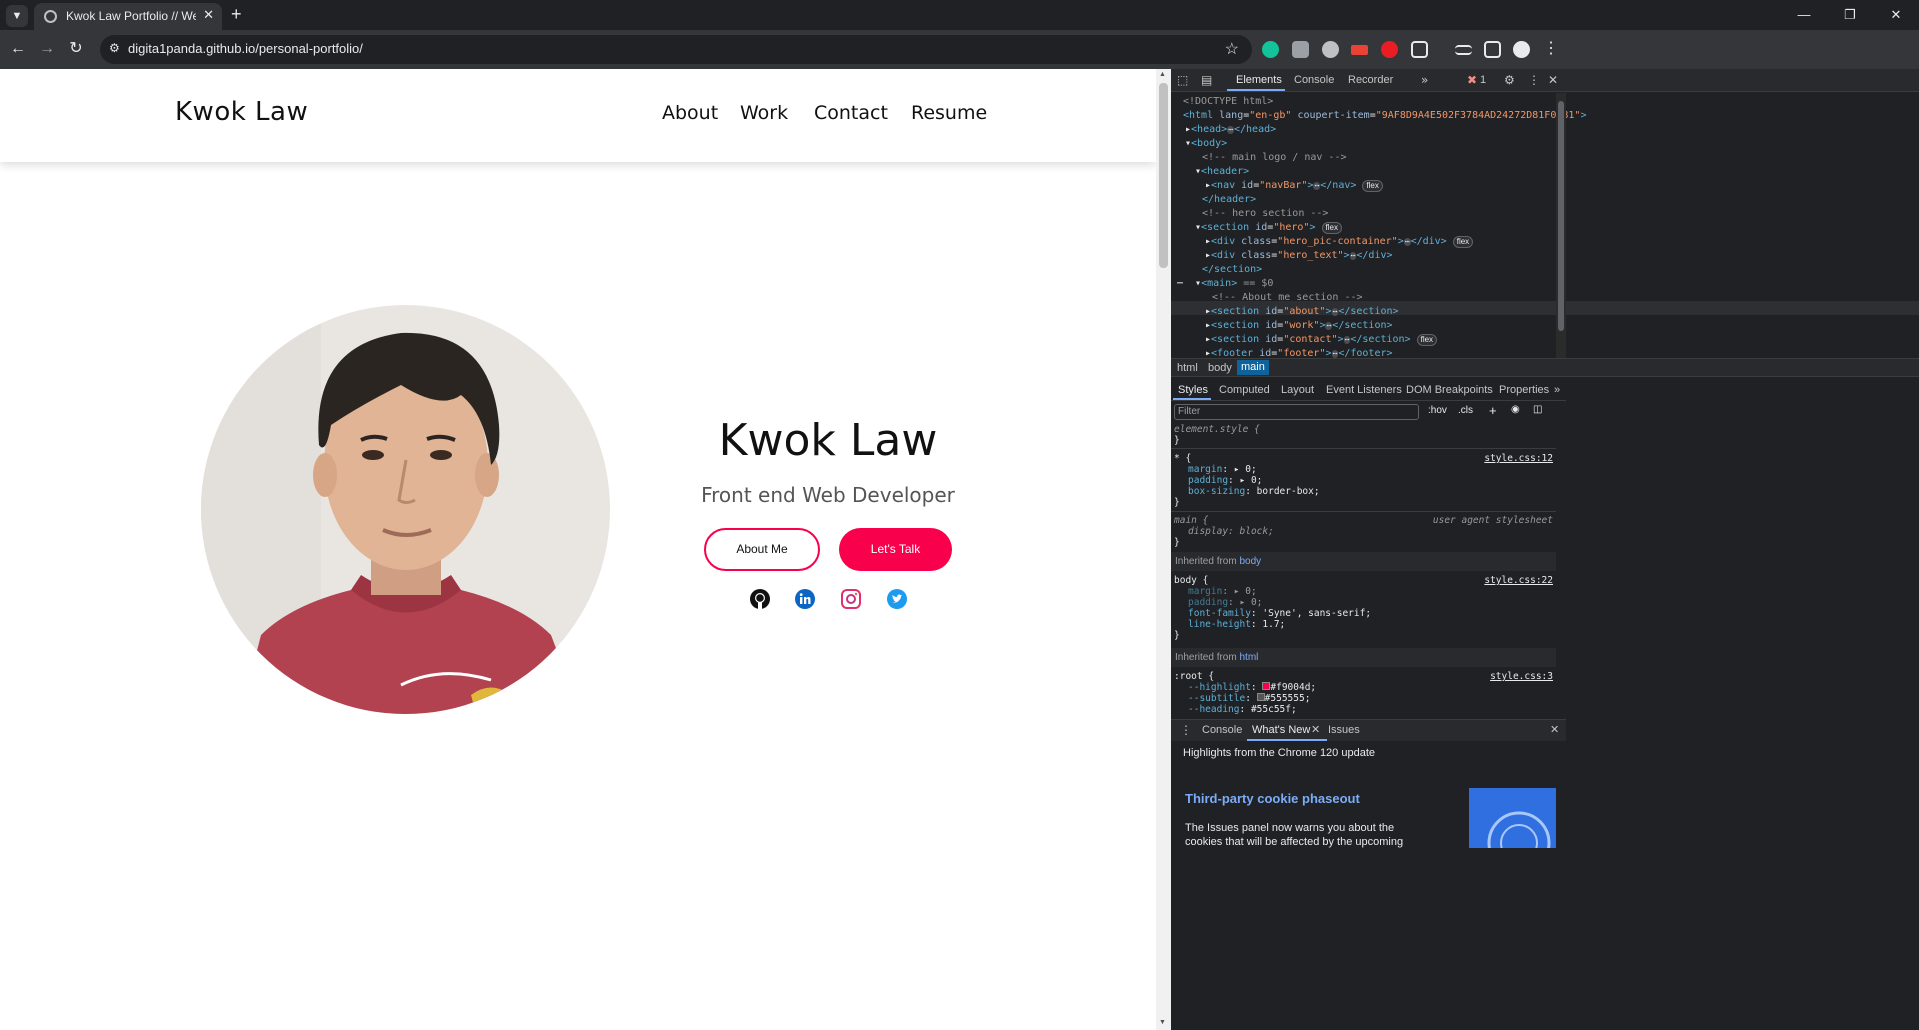 Image resolution: width=1919 pixels, height=1030 pixels. Describe the element at coordinates (1193, 390) in the screenshot. I see `tab-styles: Styles` at that location.